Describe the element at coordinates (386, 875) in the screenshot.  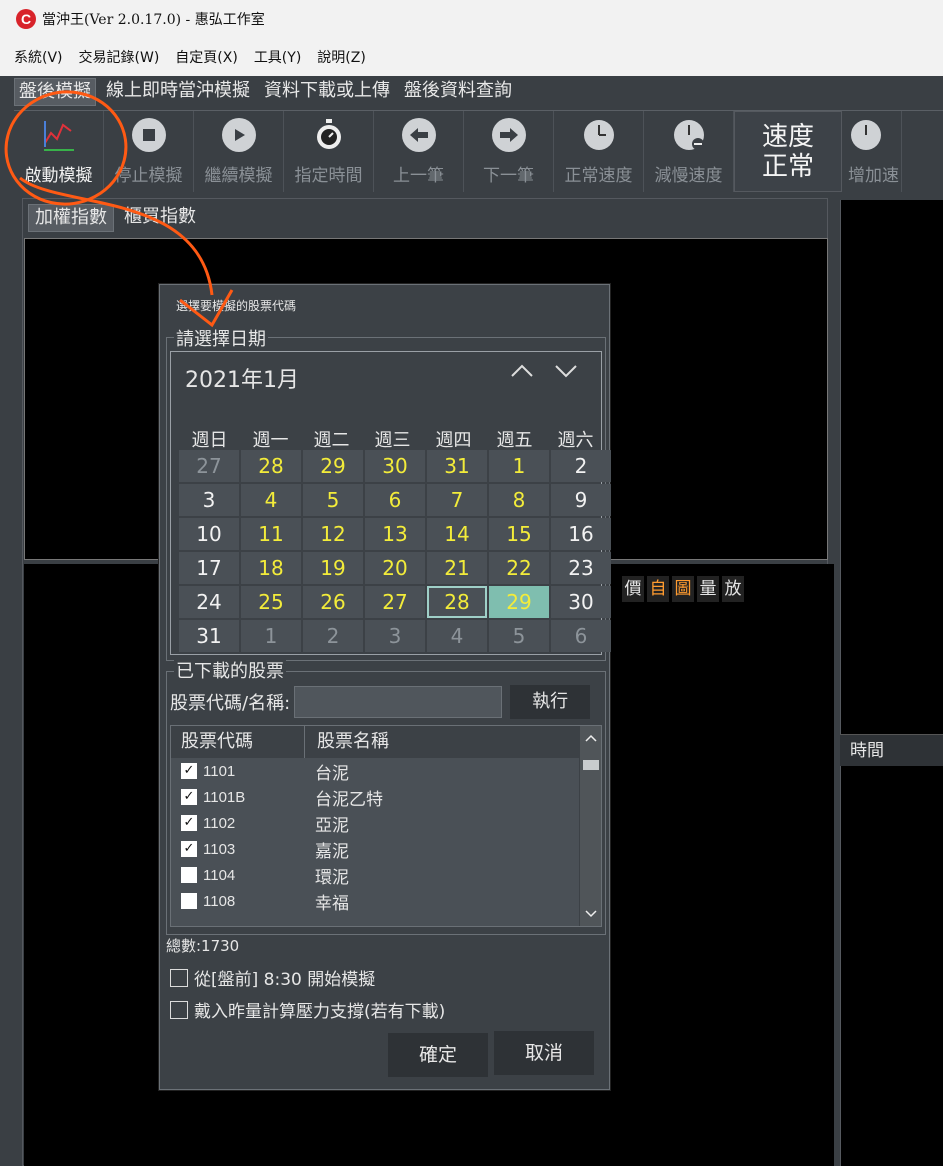
I see `stock-row: 1104 環泥` at that location.